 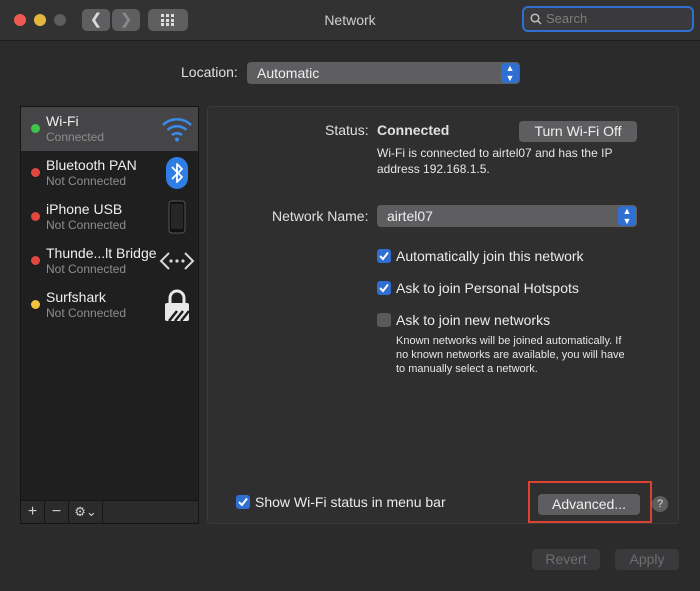 What do you see at coordinates (433, 169) in the screenshot?
I see `status-description-line2: address 192.168.1.5.` at bounding box center [433, 169].